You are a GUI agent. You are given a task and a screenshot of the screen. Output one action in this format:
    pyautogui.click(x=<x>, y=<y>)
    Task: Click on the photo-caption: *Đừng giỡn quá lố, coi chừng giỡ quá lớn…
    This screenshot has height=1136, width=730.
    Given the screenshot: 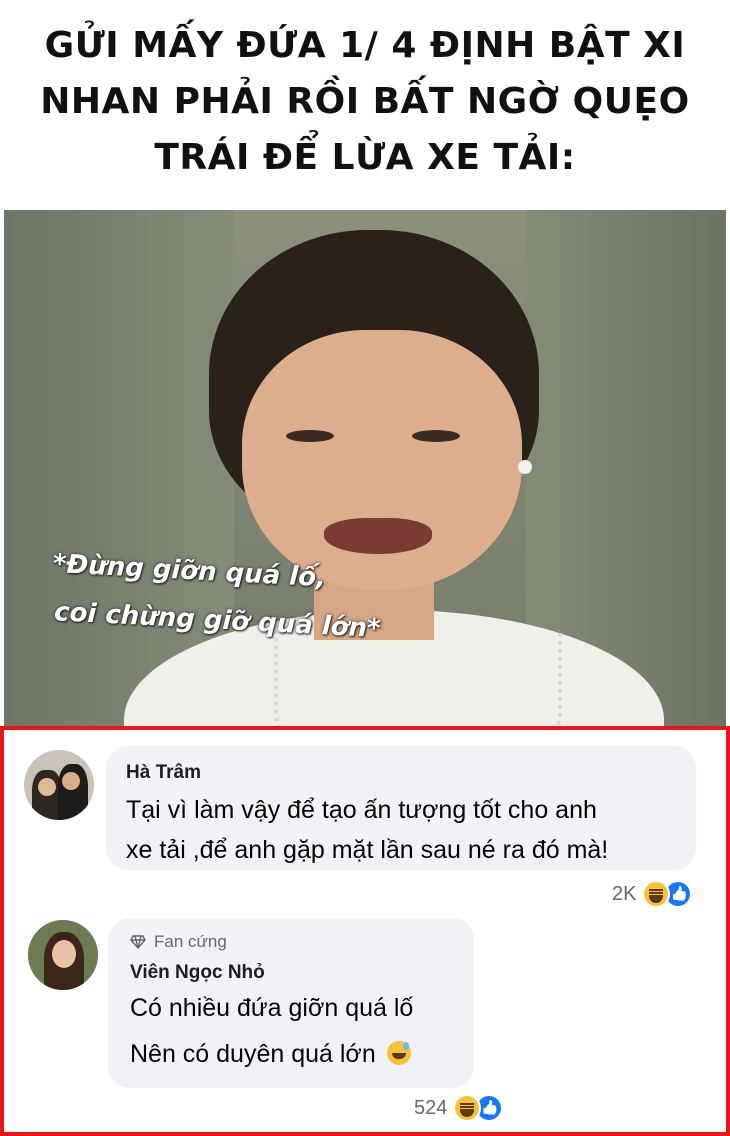 What is the action you would take?
    pyautogui.click(x=216, y=596)
    